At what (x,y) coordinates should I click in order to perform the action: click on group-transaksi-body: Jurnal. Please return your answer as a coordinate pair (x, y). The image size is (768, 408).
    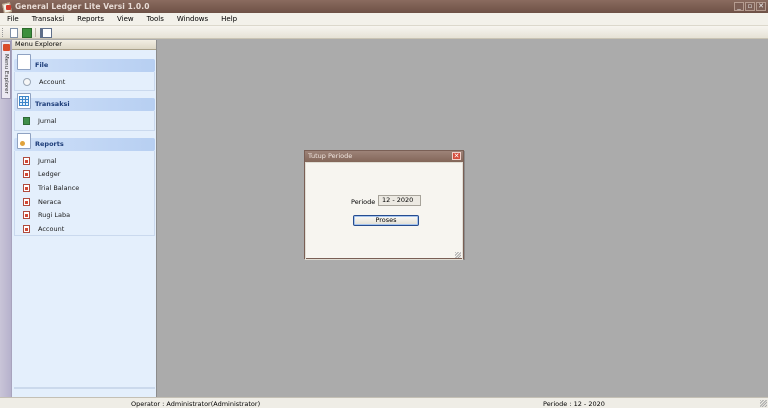
    Looking at the image, I should click on (84, 121).